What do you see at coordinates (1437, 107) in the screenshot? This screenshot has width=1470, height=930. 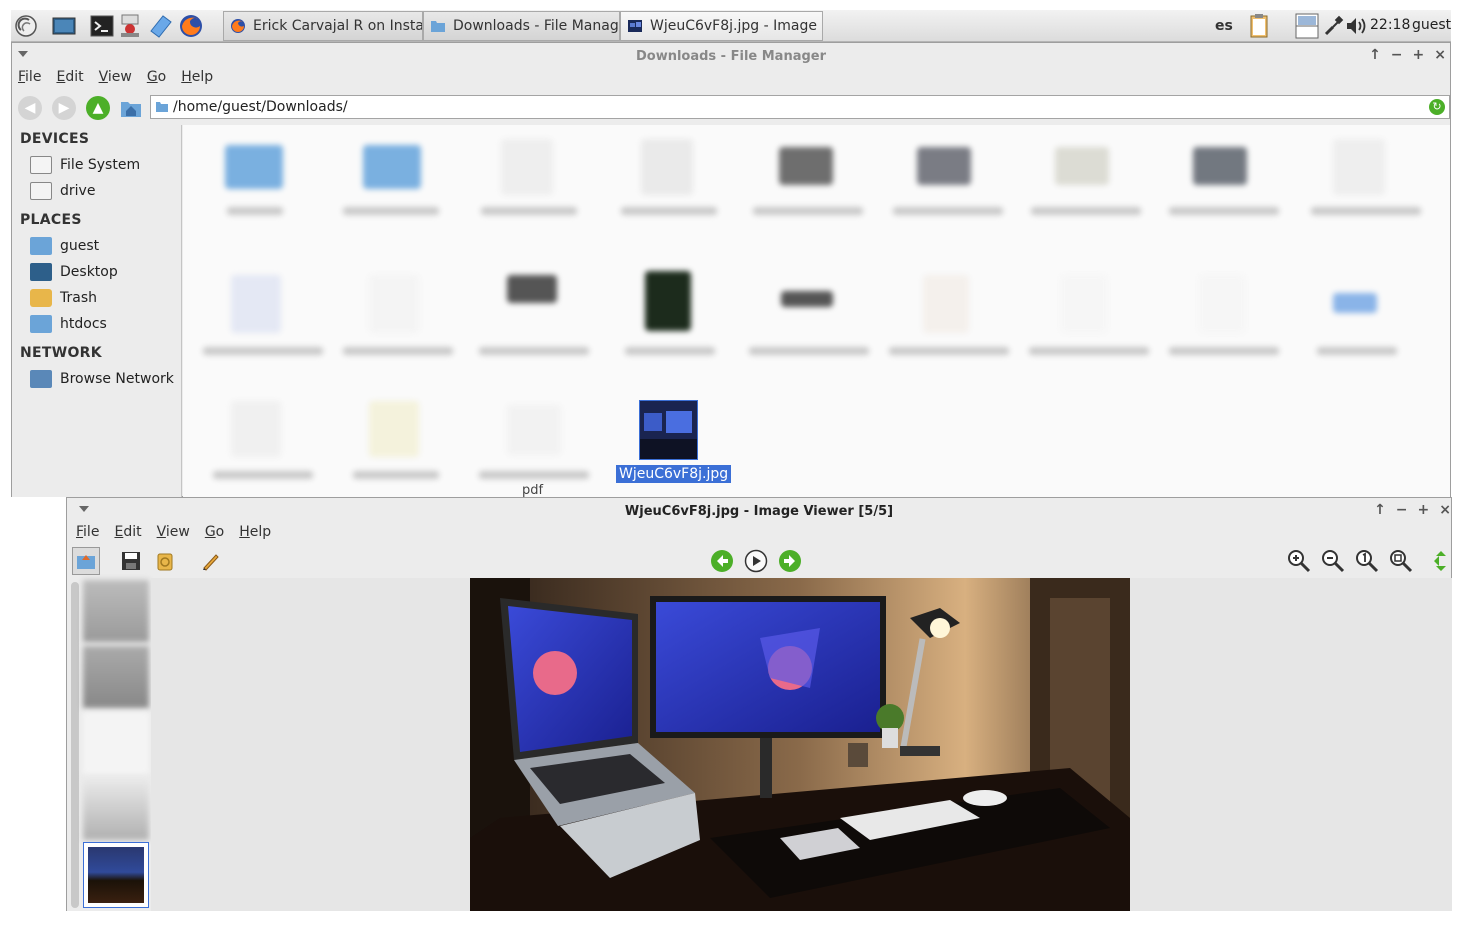 I see `reload-icon: ↻` at bounding box center [1437, 107].